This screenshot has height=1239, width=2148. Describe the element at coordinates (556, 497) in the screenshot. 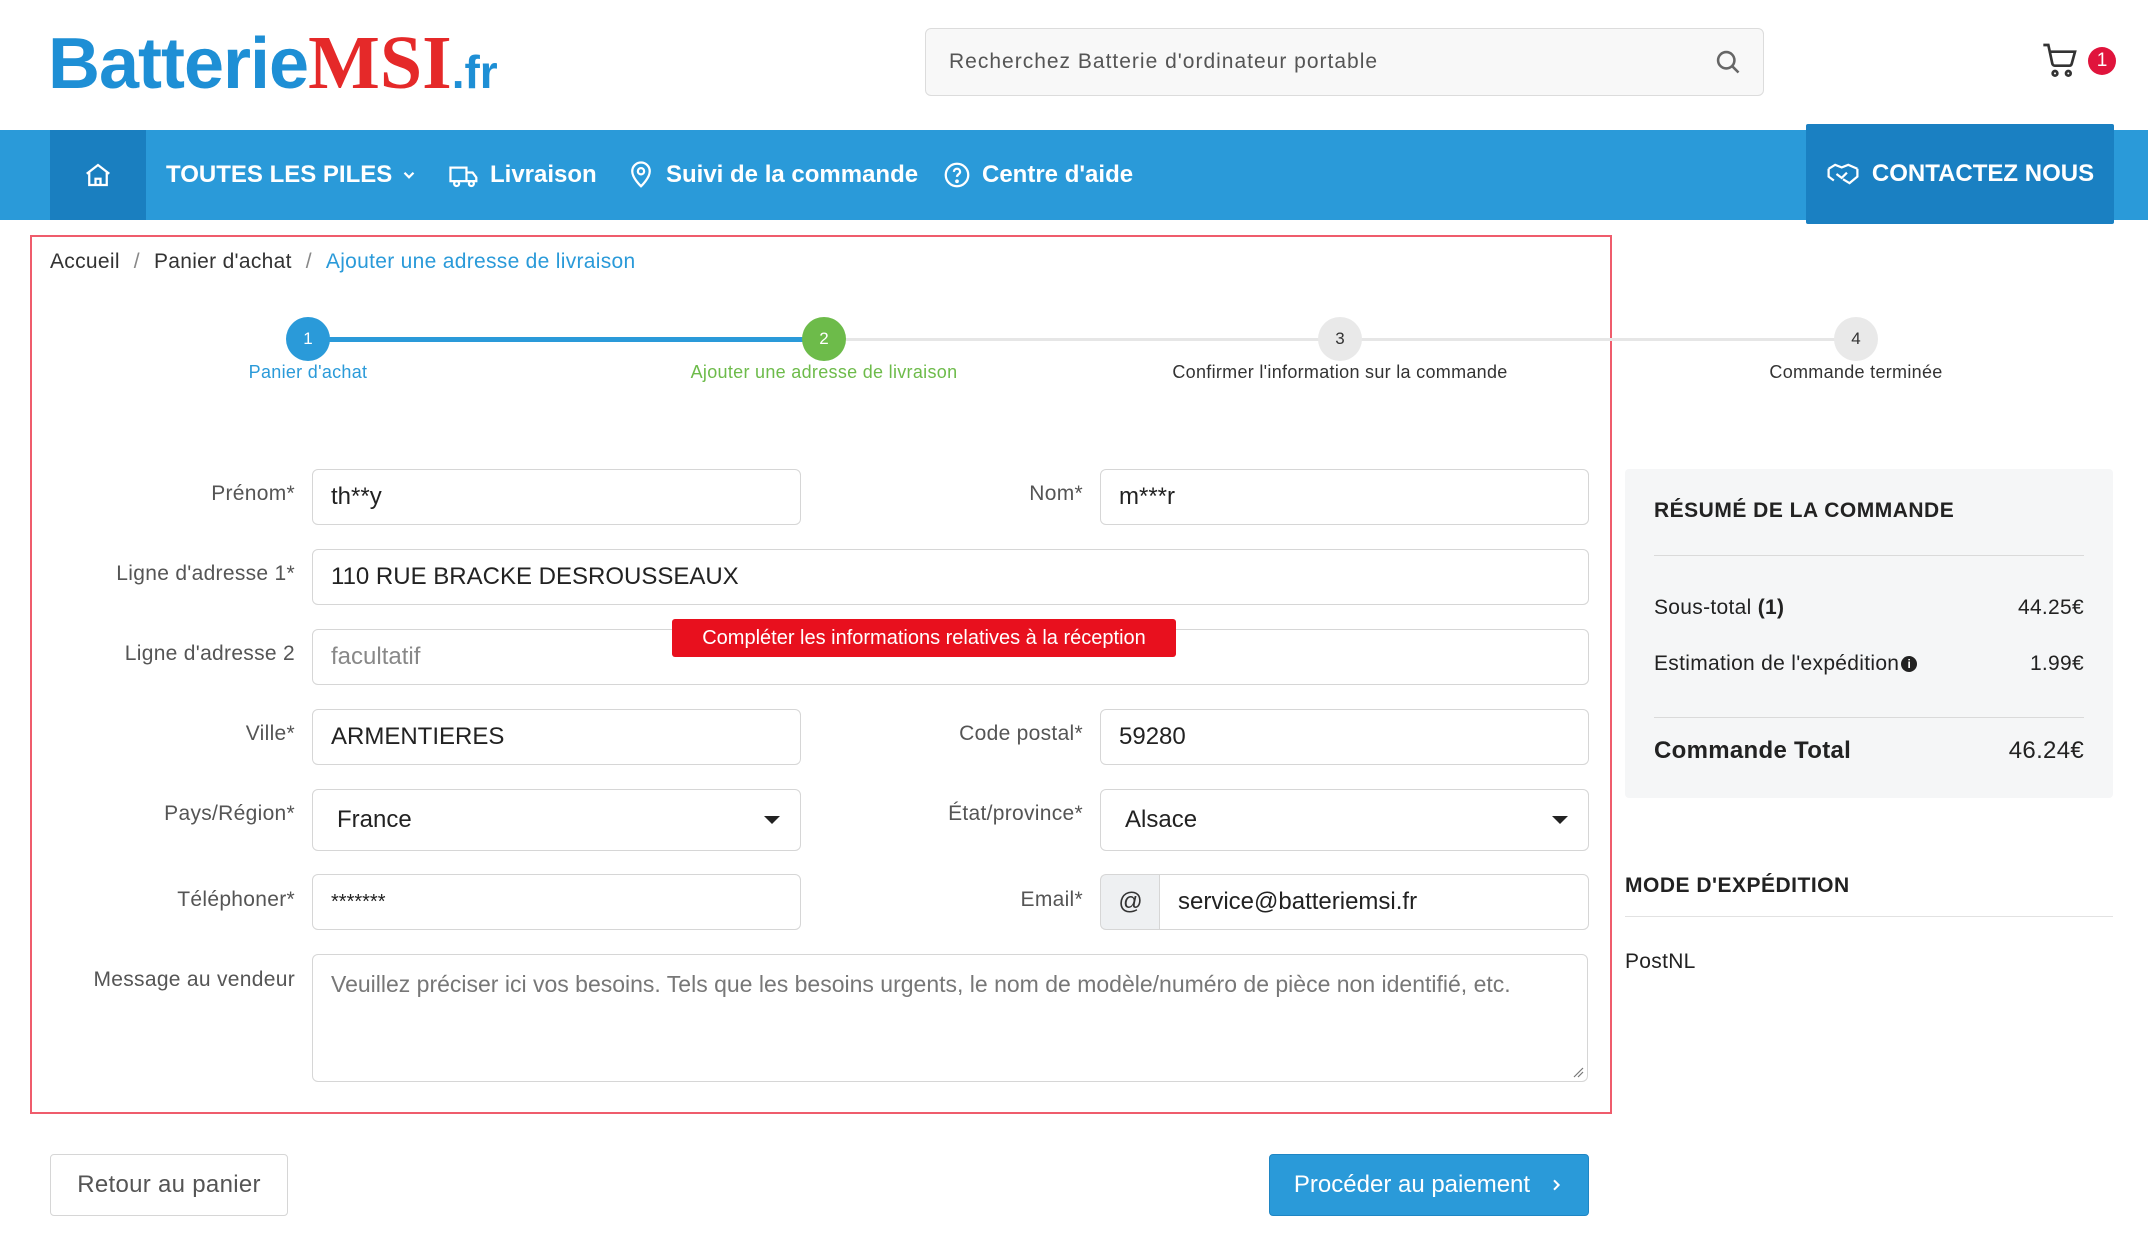

I see `prenom-field: th**y` at that location.